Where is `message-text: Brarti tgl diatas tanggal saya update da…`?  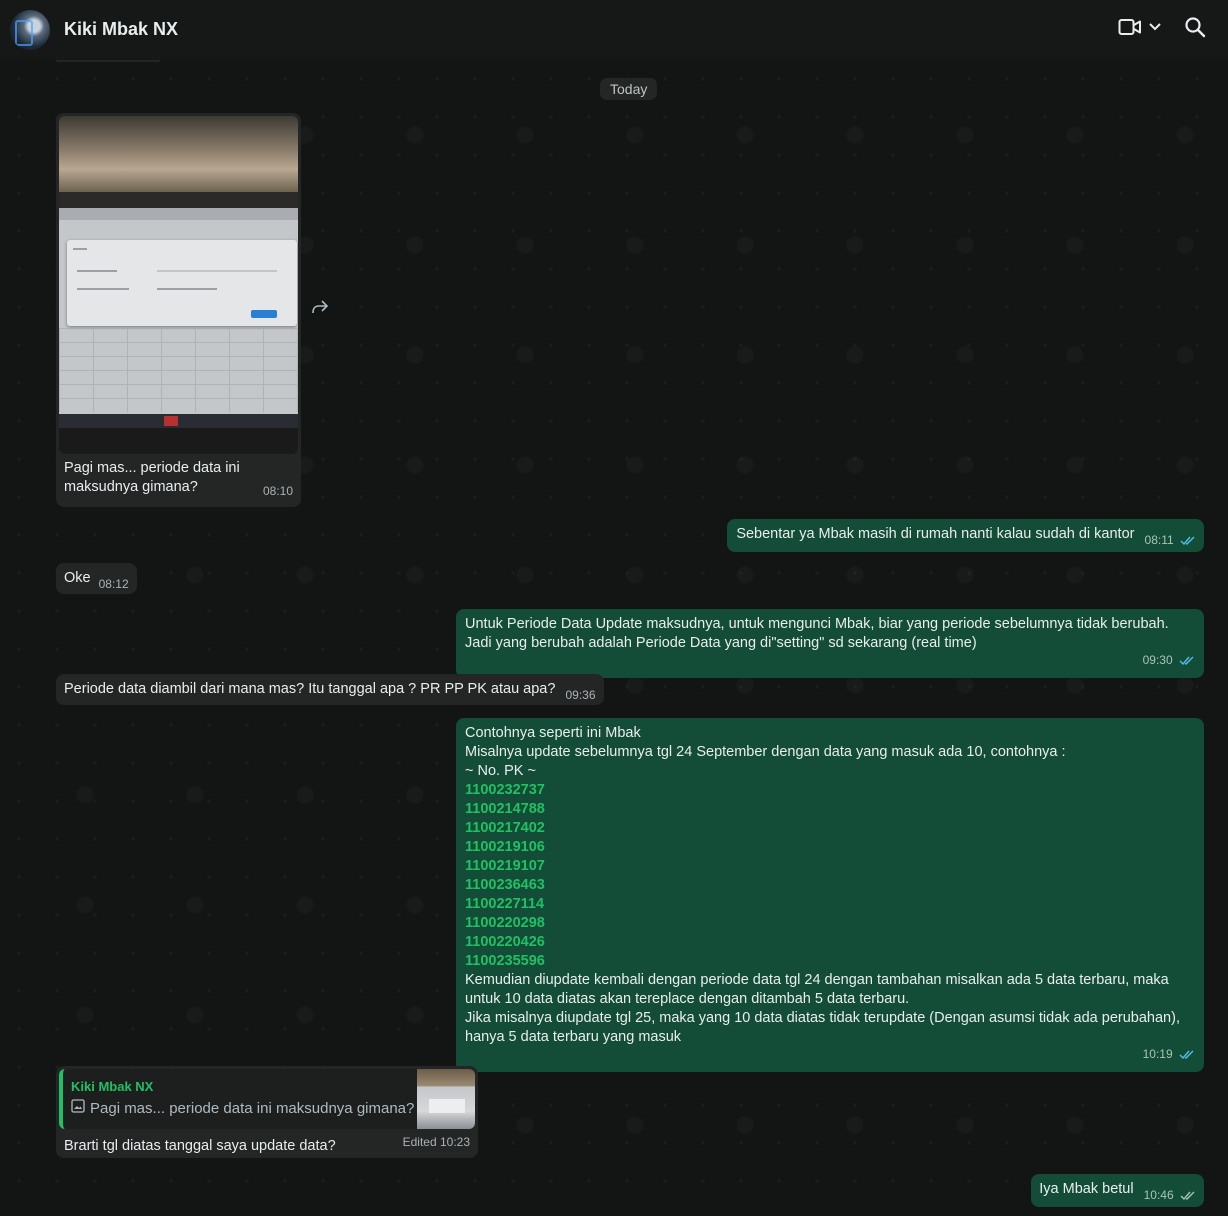
message-text: Brarti tgl diatas tanggal saya update da… is located at coordinates (200, 1146).